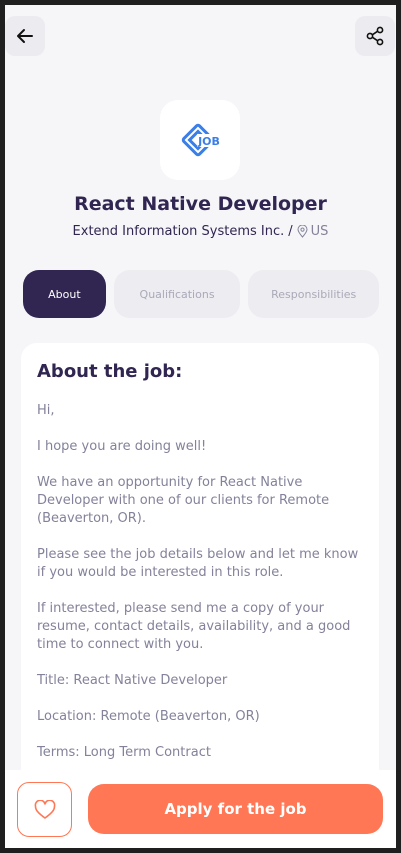 This screenshot has height=853, width=401. I want to click on company-name: Extend Information Systems Inc., so click(178, 231).